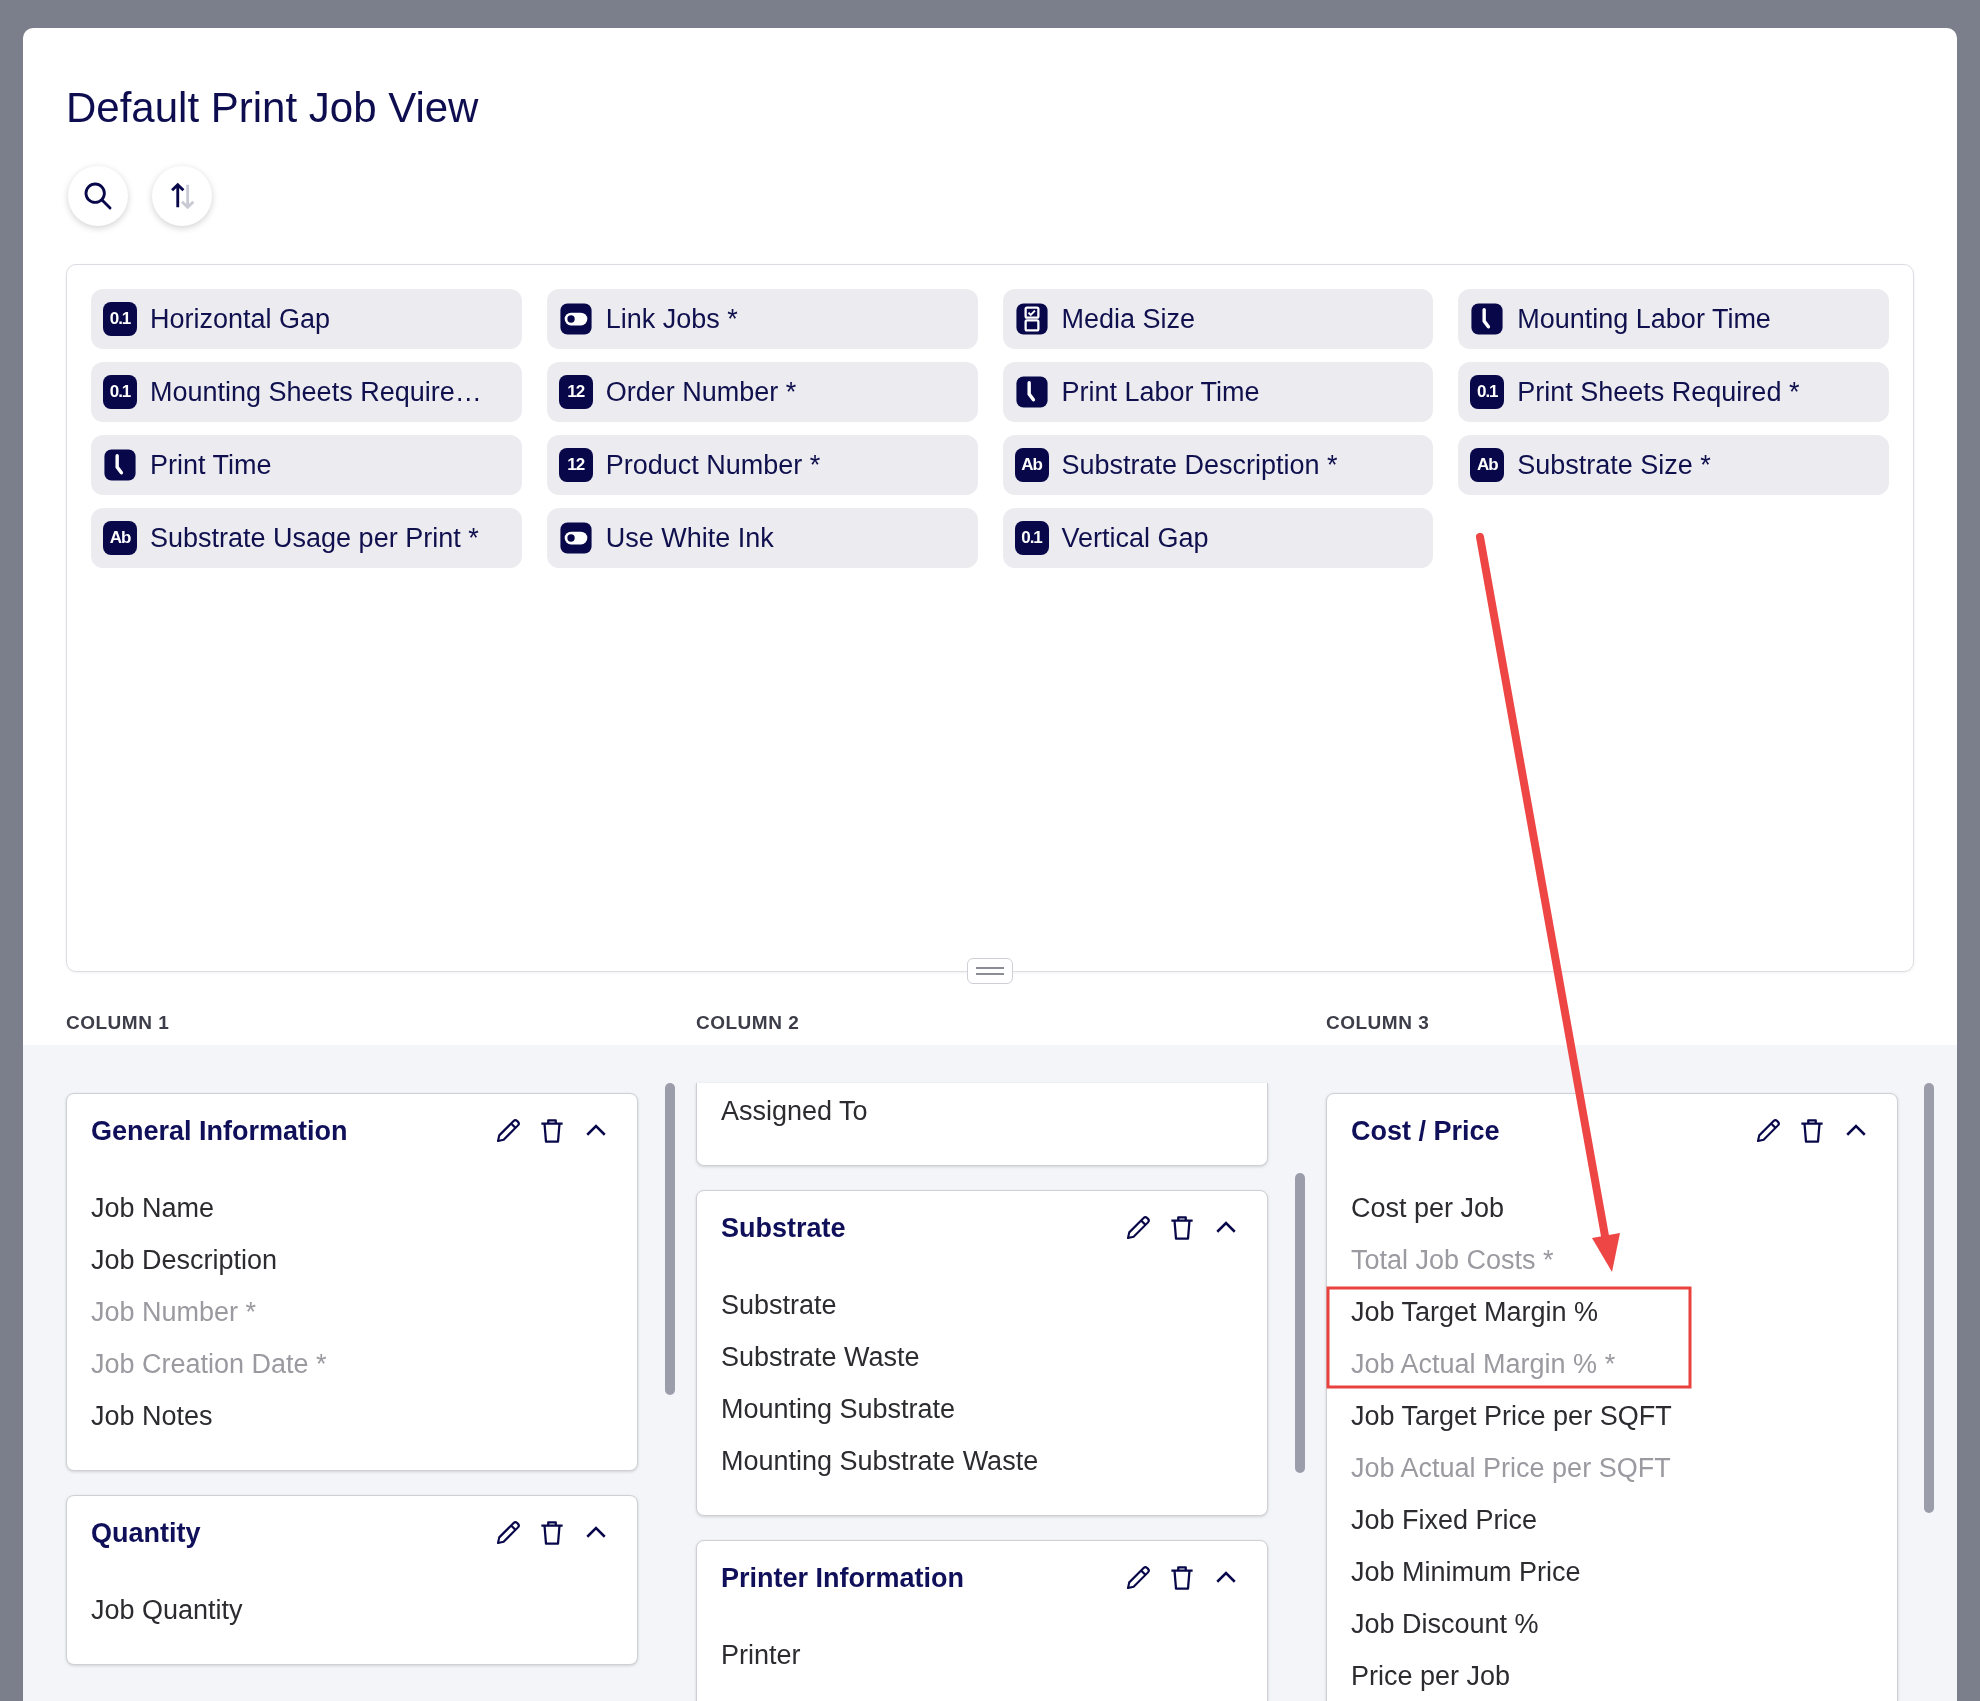 This screenshot has width=1980, height=1701. Describe the element at coordinates (783, 1228) in the screenshot. I see `section-title: Substrate` at that location.